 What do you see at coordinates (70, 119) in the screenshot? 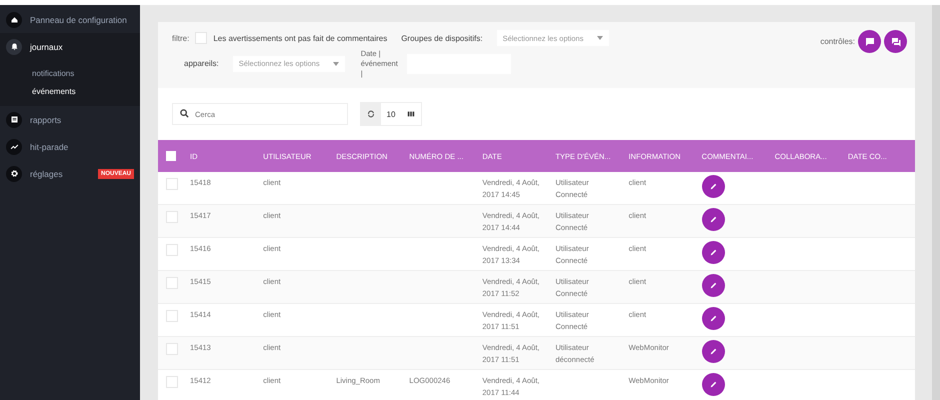
I see `sidebar-item: rapports` at bounding box center [70, 119].